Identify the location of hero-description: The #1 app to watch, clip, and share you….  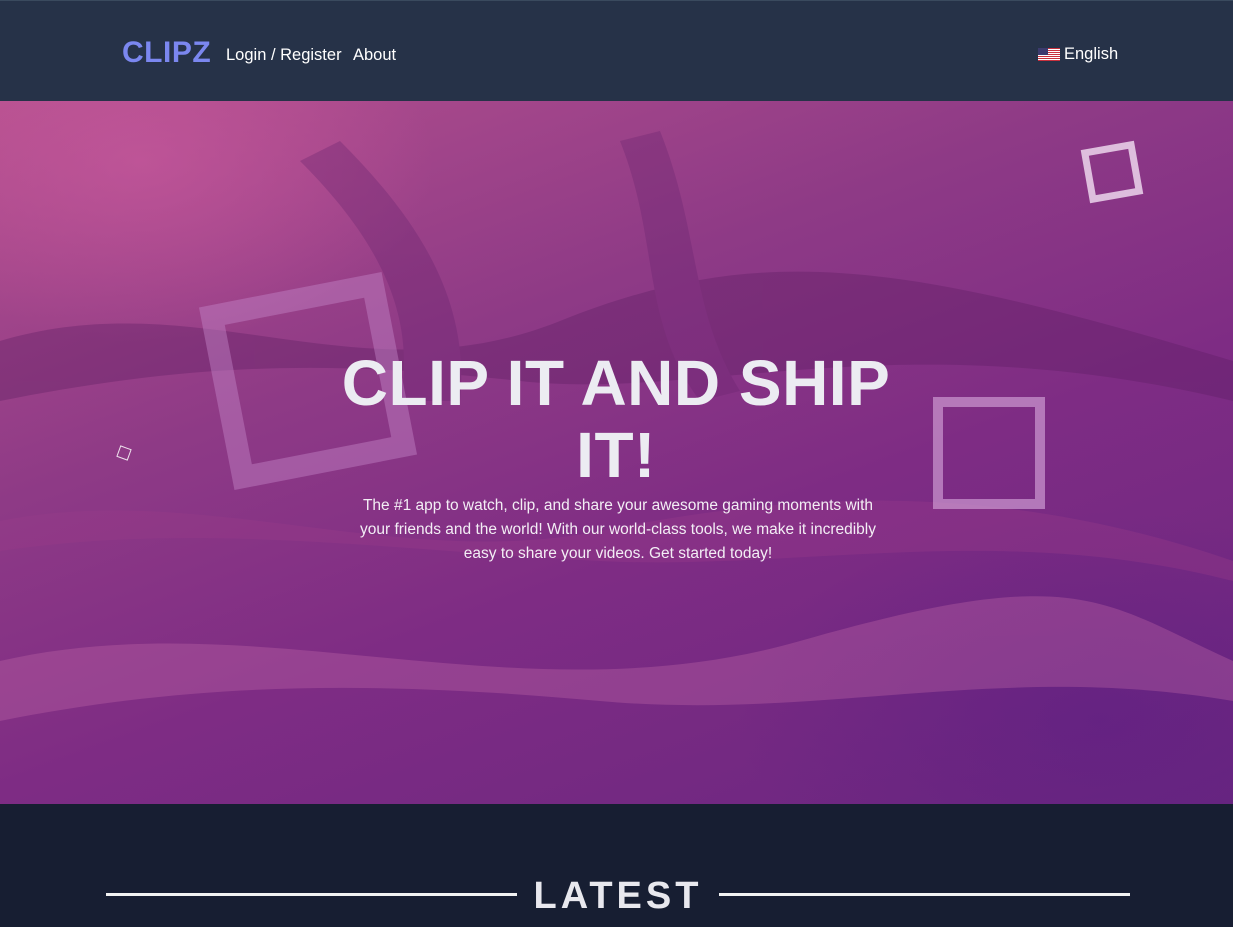
(617, 529).